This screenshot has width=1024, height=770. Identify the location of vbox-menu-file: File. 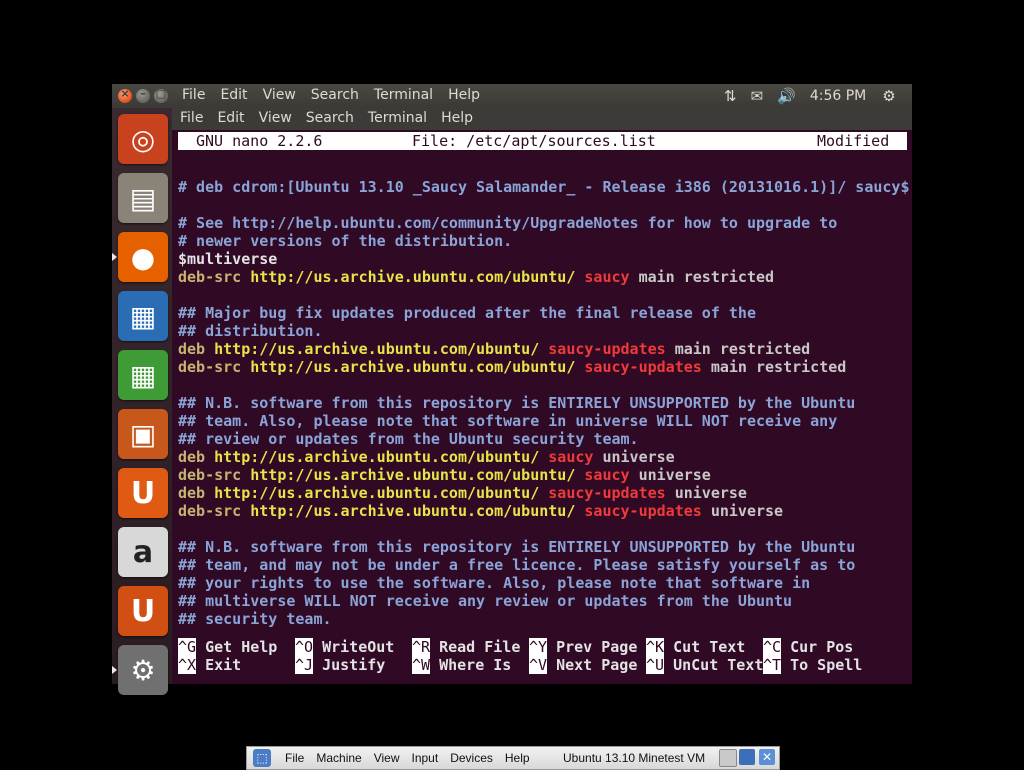
(294, 758).